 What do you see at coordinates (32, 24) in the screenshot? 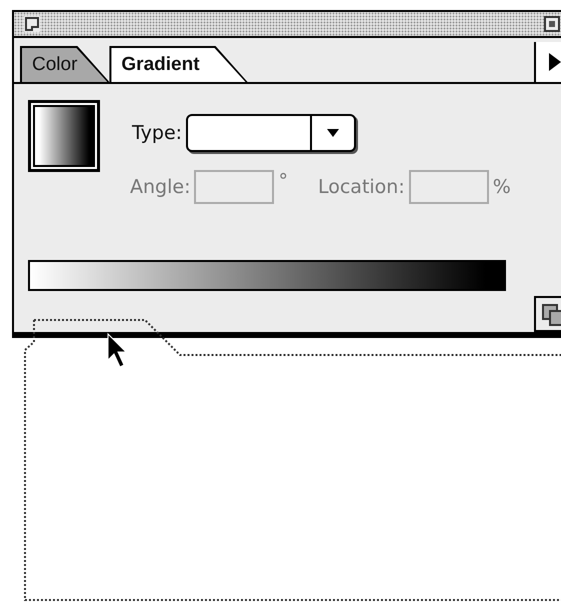
I see `close-box-icon` at bounding box center [32, 24].